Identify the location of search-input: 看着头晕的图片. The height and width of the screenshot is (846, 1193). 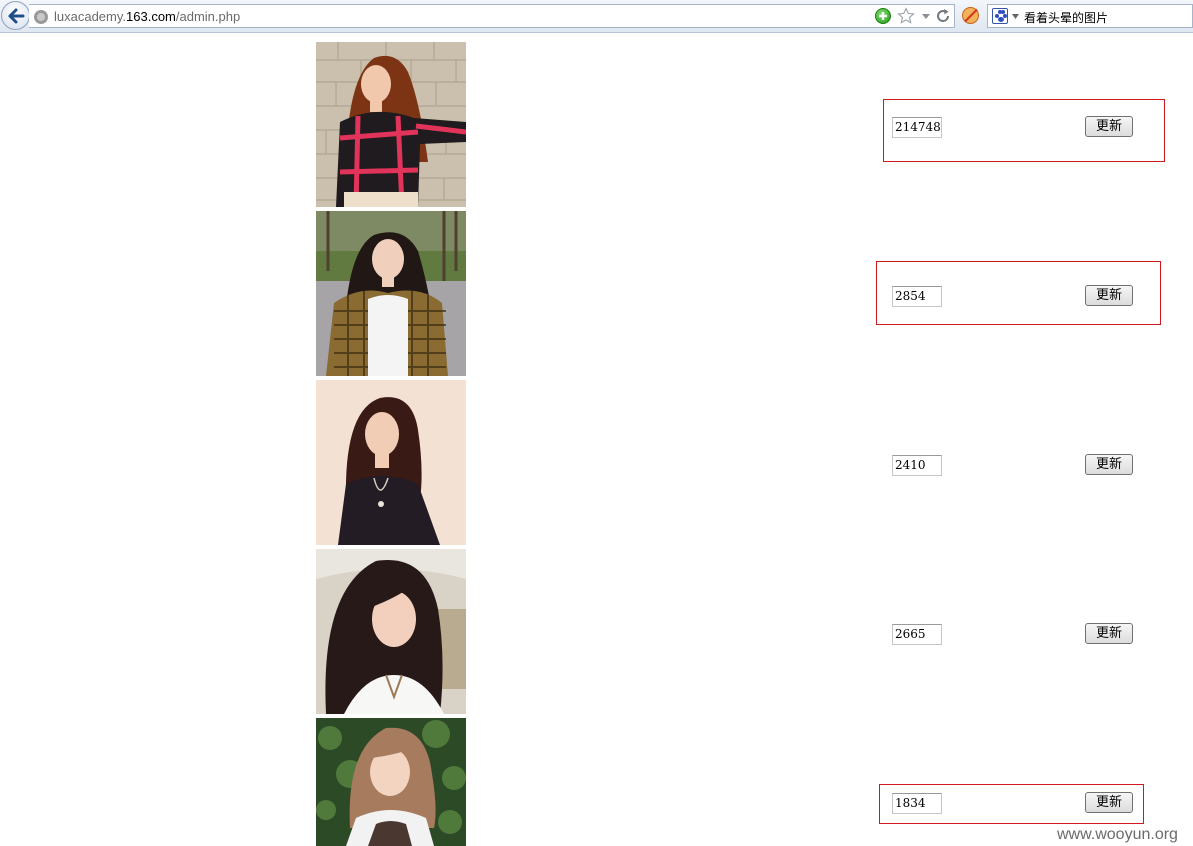
(1066, 17).